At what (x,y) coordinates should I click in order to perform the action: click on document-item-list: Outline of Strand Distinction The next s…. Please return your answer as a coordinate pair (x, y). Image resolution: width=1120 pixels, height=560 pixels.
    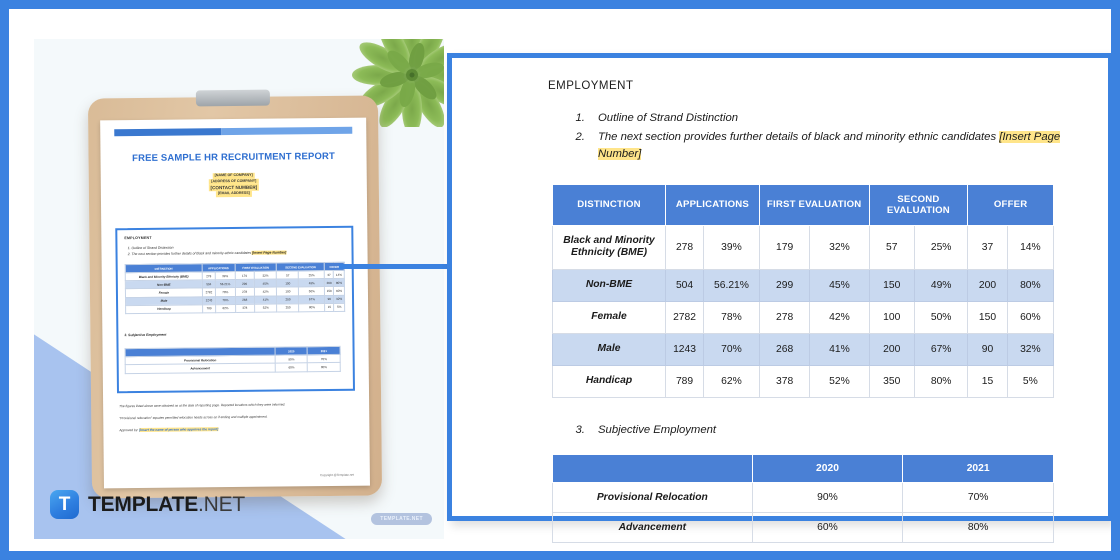
    Looking at the image, I should click on (237, 251).